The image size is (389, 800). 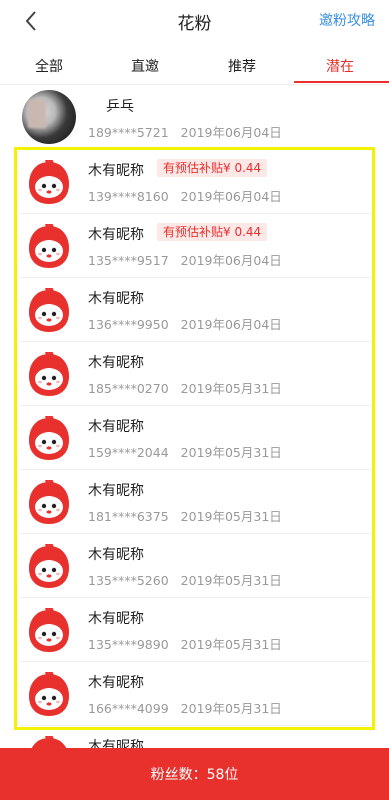 What do you see at coordinates (128, 452) in the screenshot?
I see `fan-phone: 159****2044` at bounding box center [128, 452].